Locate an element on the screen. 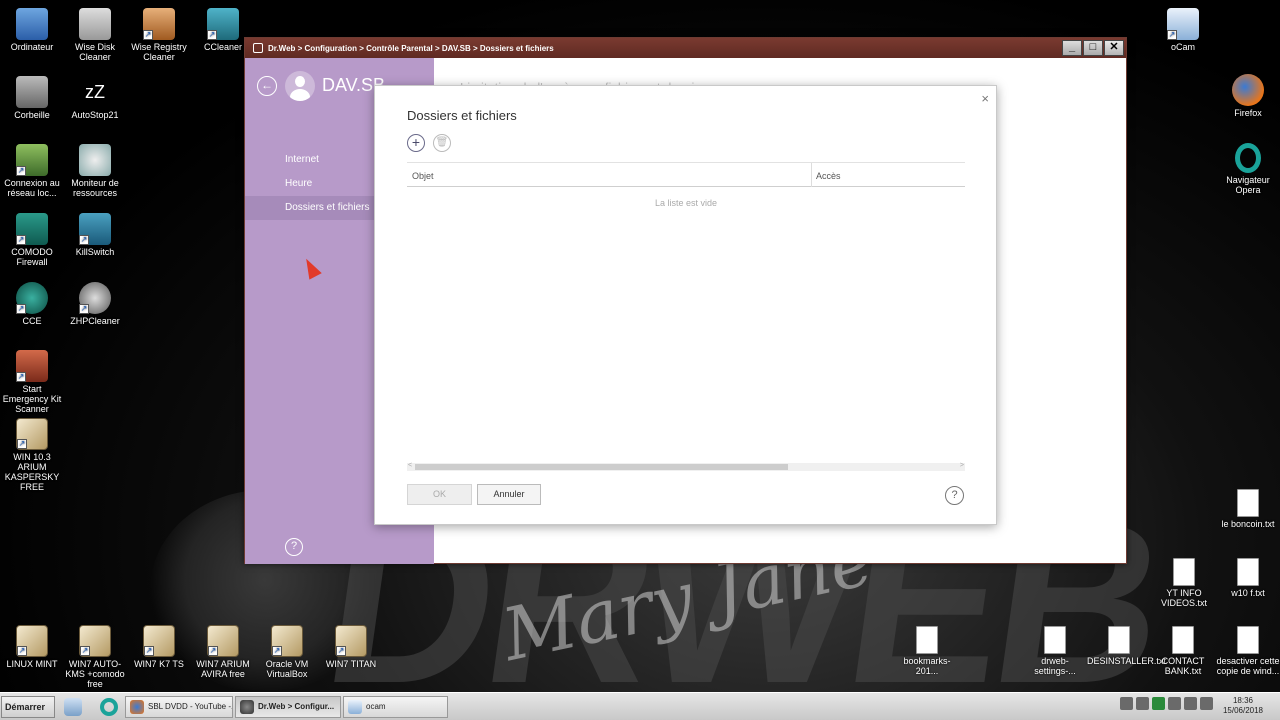  column-header-access: Accès is located at coordinates (828, 176).